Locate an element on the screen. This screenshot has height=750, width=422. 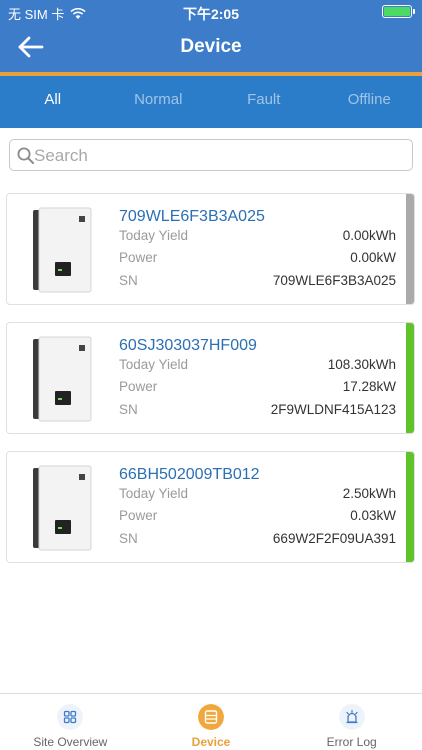
status-bar: 无 SIM 卡 下午2:05 is located at coordinates (211, 12).